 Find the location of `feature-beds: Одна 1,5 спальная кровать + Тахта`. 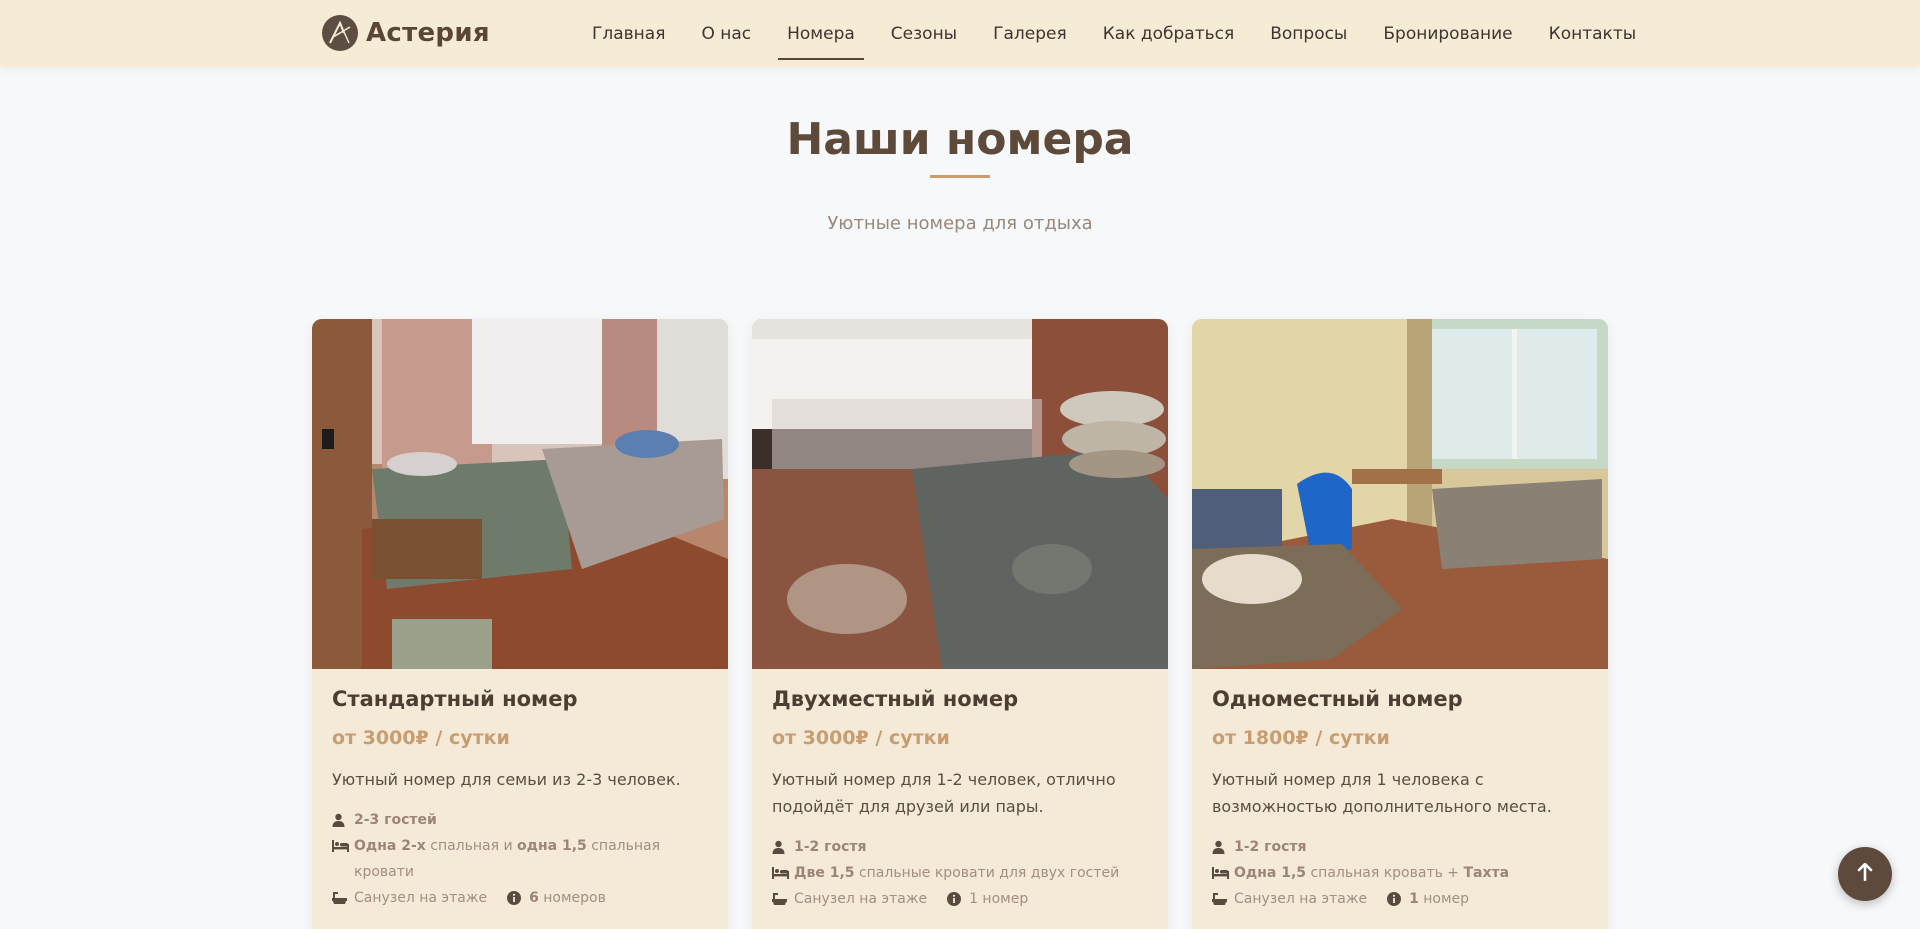

feature-beds: Одна 1,5 спальная кровать + Тахта is located at coordinates (1400, 873).